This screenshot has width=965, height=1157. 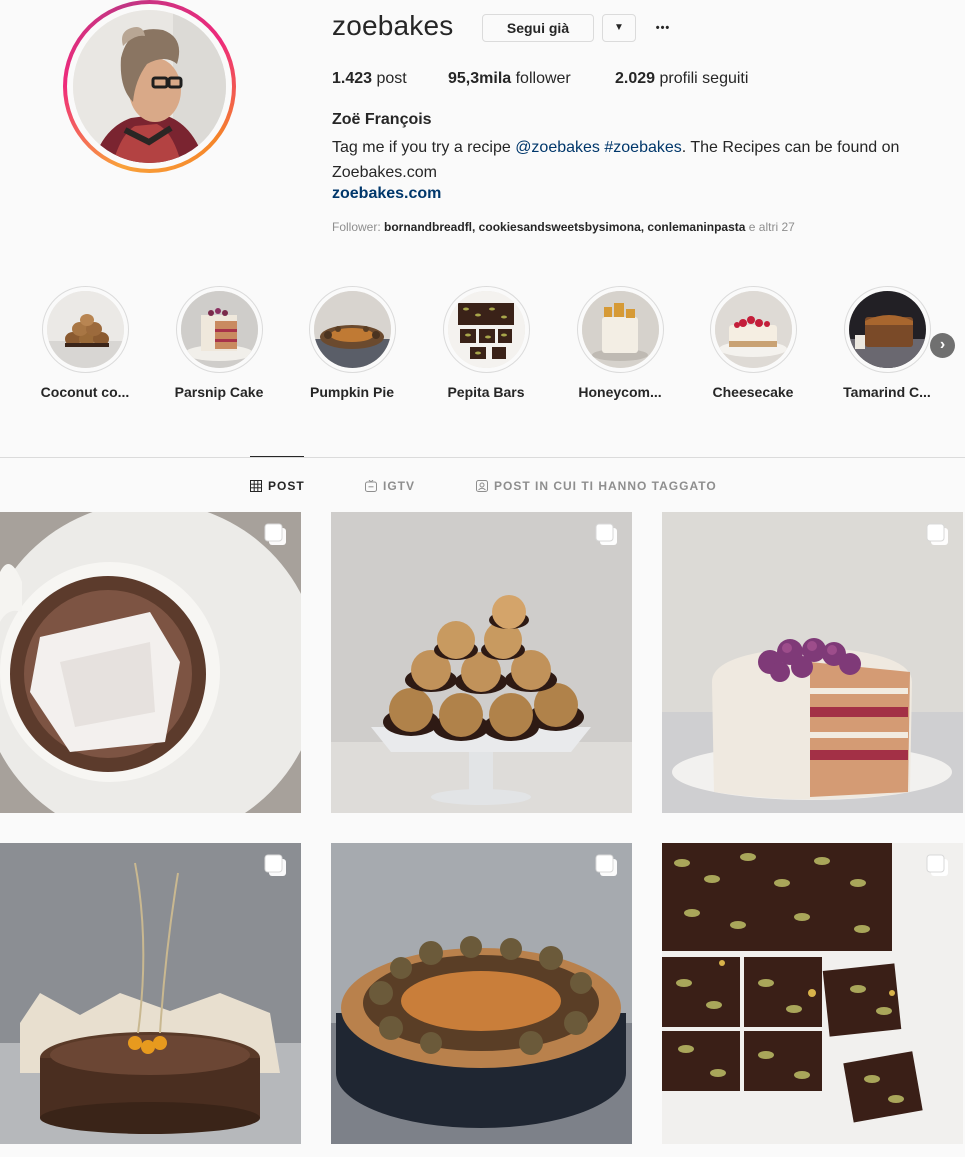 What do you see at coordinates (219, 392) in the screenshot?
I see `highlight-label: Parsnip Cake` at bounding box center [219, 392].